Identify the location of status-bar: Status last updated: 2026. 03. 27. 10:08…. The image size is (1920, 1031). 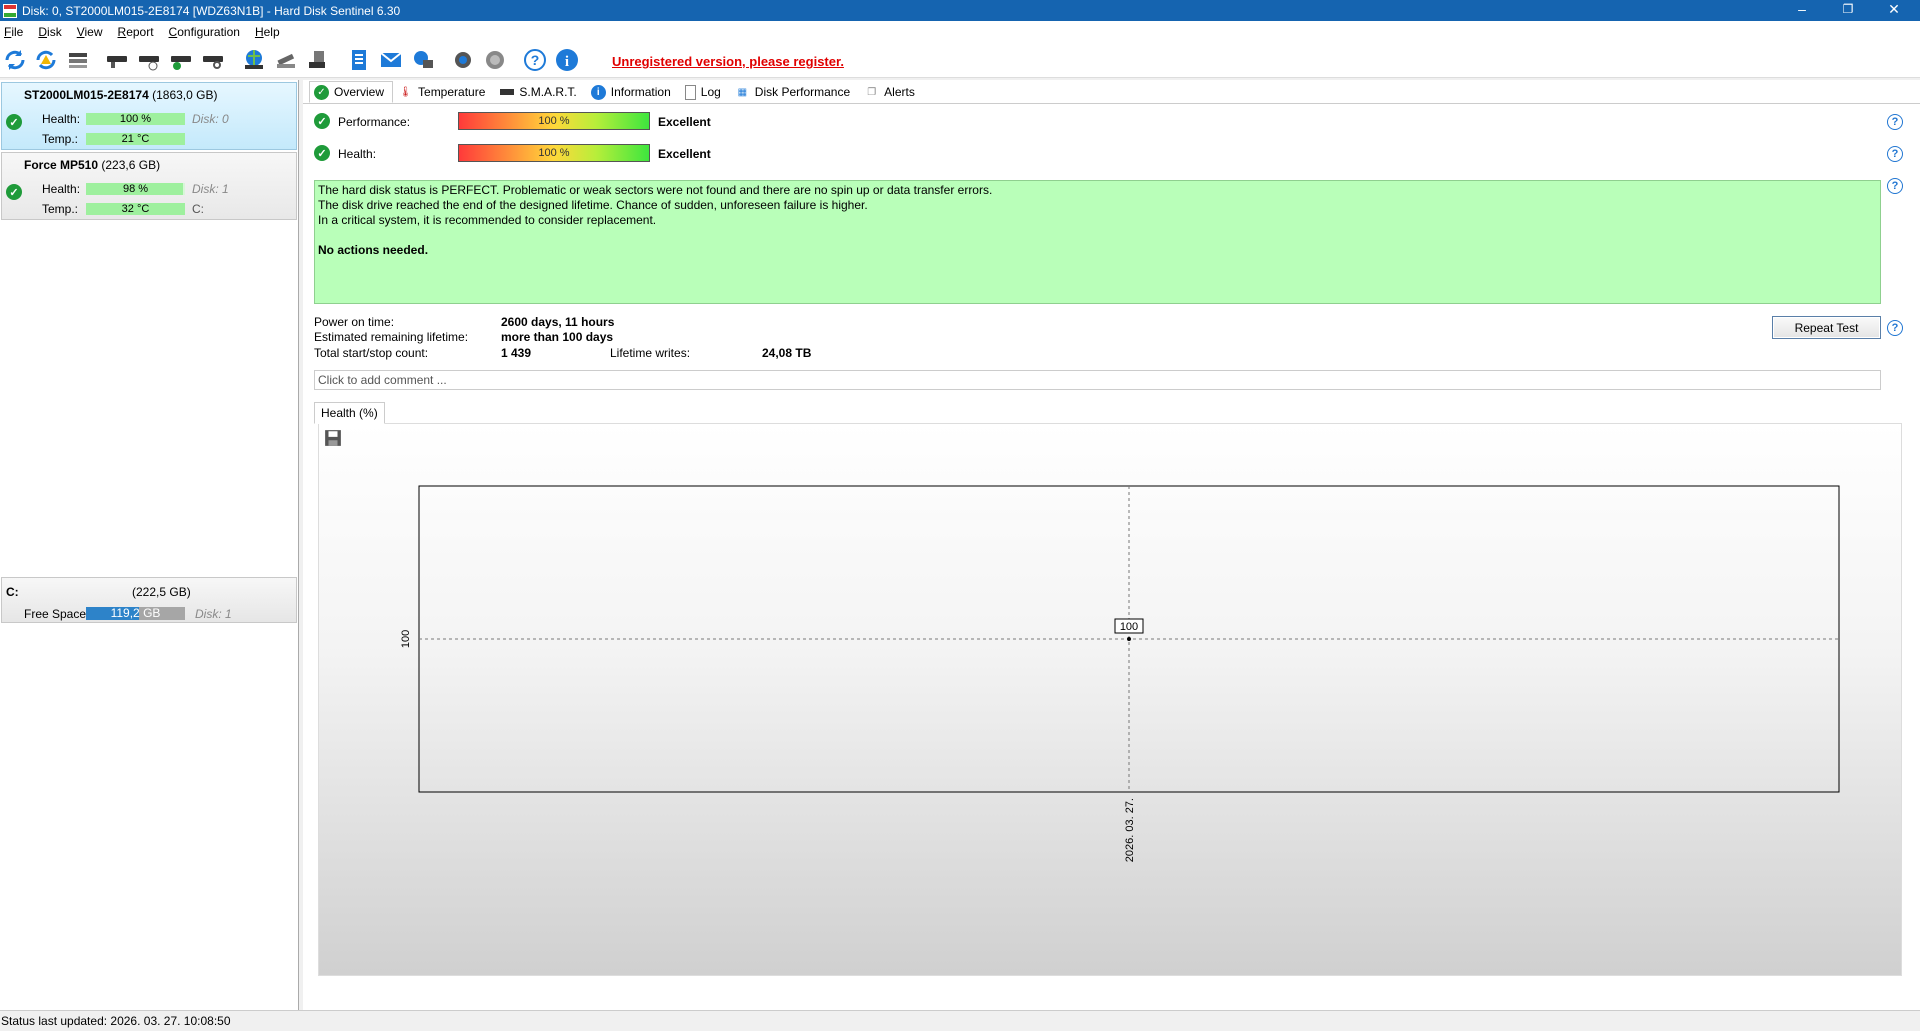
(960, 1020).